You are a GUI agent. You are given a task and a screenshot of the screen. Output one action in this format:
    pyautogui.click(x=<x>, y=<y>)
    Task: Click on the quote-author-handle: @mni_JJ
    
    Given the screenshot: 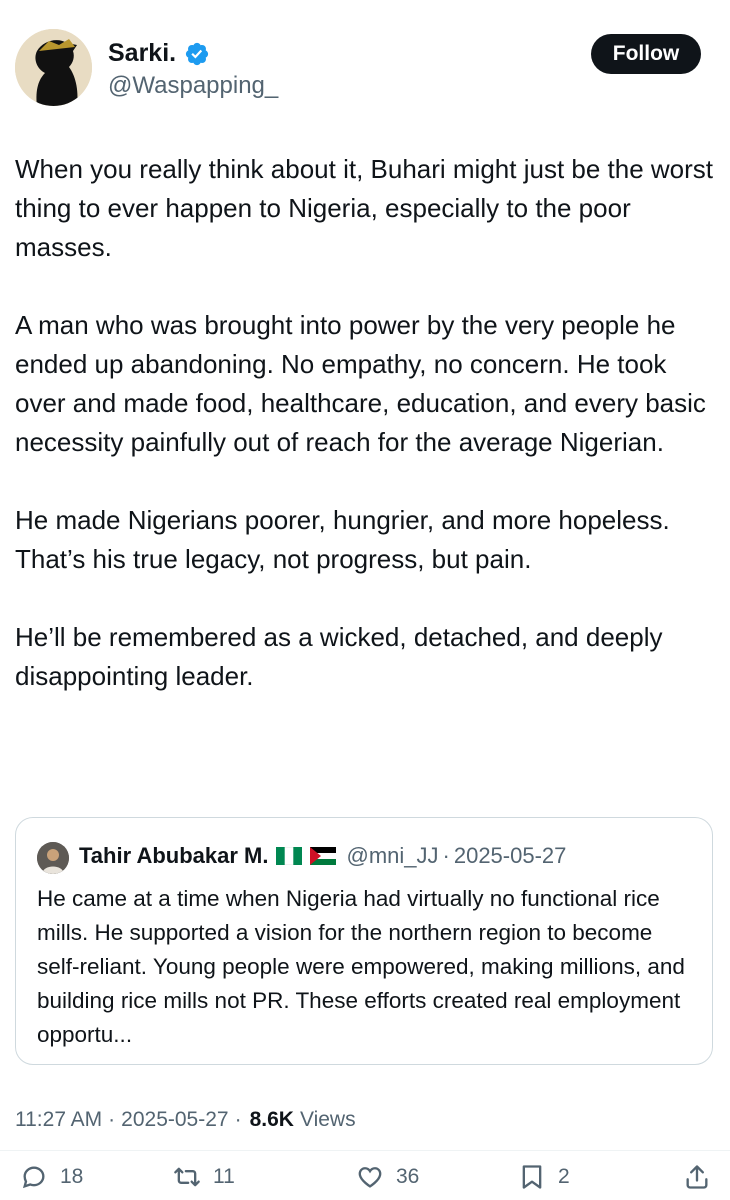 What is the action you would take?
    pyautogui.click(x=392, y=855)
    